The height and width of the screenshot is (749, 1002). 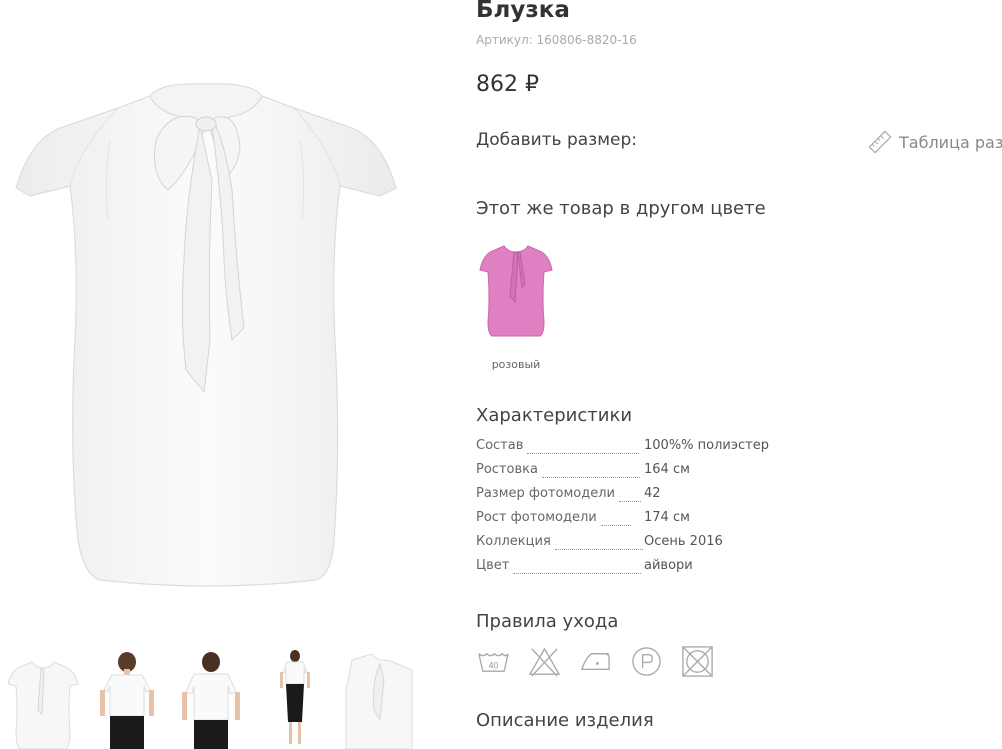 I want to click on thumbnail-strip, so click(x=210, y=699).